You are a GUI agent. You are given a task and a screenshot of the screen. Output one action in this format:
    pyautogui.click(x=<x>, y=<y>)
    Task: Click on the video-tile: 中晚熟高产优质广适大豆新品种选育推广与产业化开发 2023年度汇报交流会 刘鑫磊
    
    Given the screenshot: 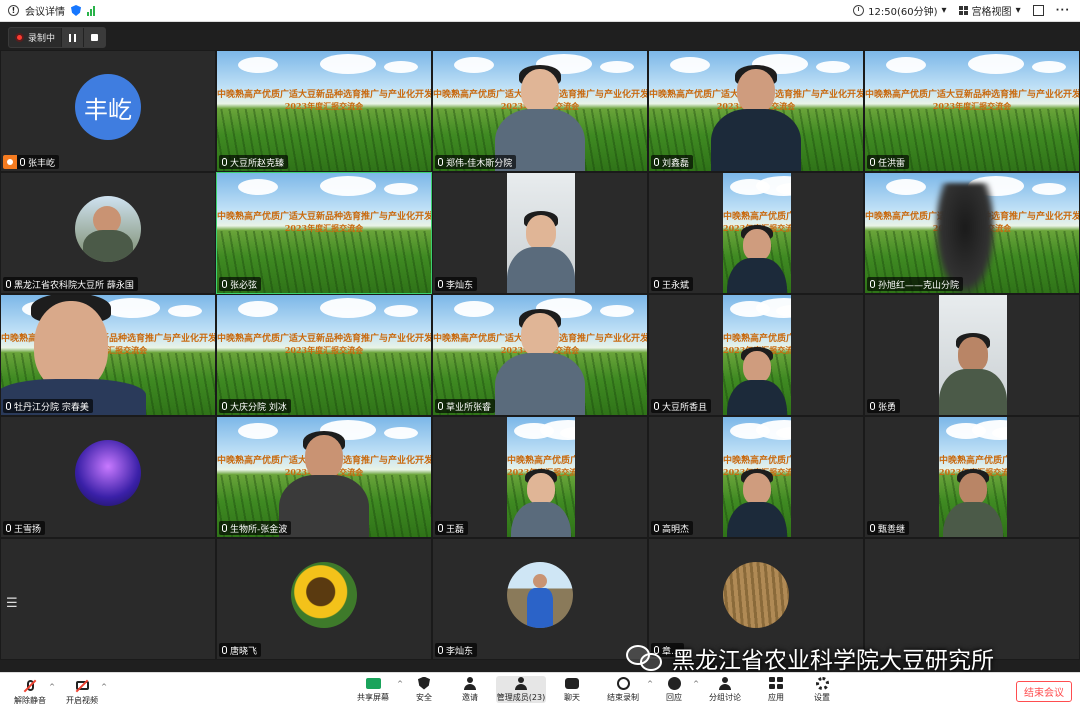 What is the action you would take?
    pyautogui.click(x=756, y=111)
    